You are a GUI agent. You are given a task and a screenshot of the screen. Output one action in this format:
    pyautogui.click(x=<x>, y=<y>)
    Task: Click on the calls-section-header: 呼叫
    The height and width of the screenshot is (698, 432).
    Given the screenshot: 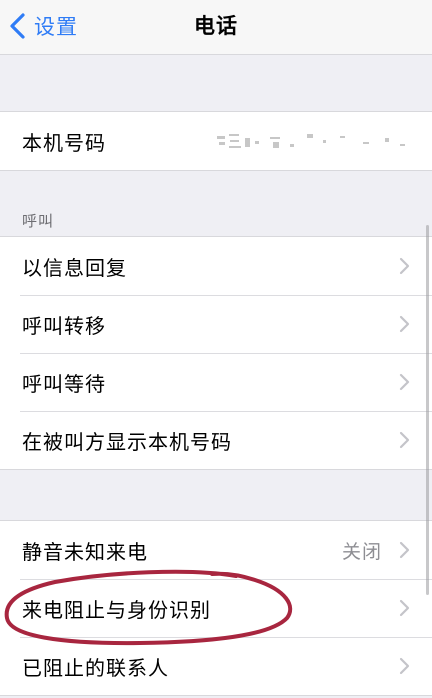 What is the action you would take?
    pyautogui.click(x=38, y=221)
    